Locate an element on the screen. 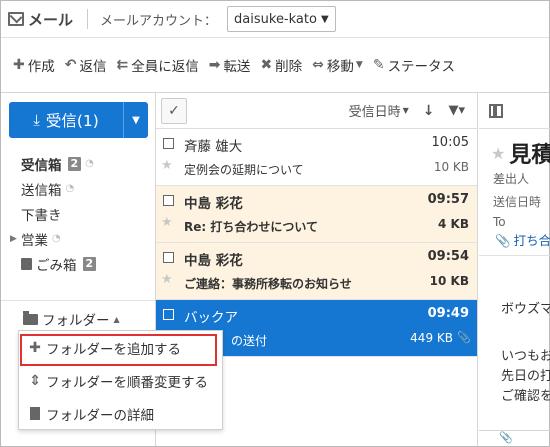 The width and height of the screenshot is (550, 447). list-header: ✓ 受信日時 ▼ ↓ ▼▾ is located at coordinates (316, 111).